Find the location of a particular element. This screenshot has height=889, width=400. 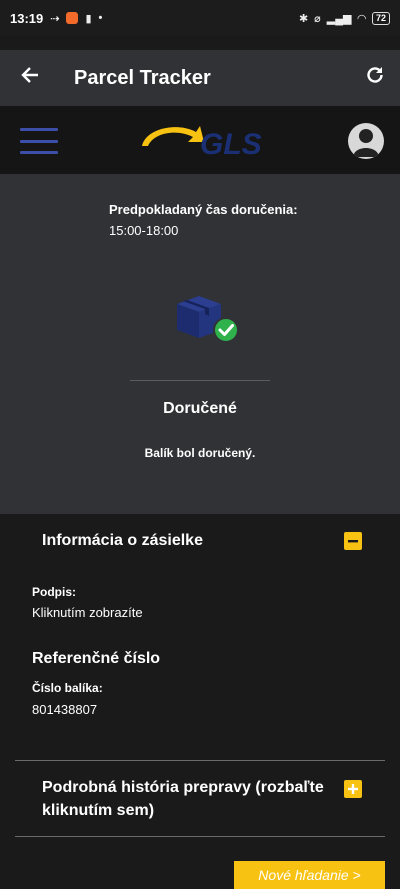

sim-icon: ▮ is located at coordinates (88, 18).